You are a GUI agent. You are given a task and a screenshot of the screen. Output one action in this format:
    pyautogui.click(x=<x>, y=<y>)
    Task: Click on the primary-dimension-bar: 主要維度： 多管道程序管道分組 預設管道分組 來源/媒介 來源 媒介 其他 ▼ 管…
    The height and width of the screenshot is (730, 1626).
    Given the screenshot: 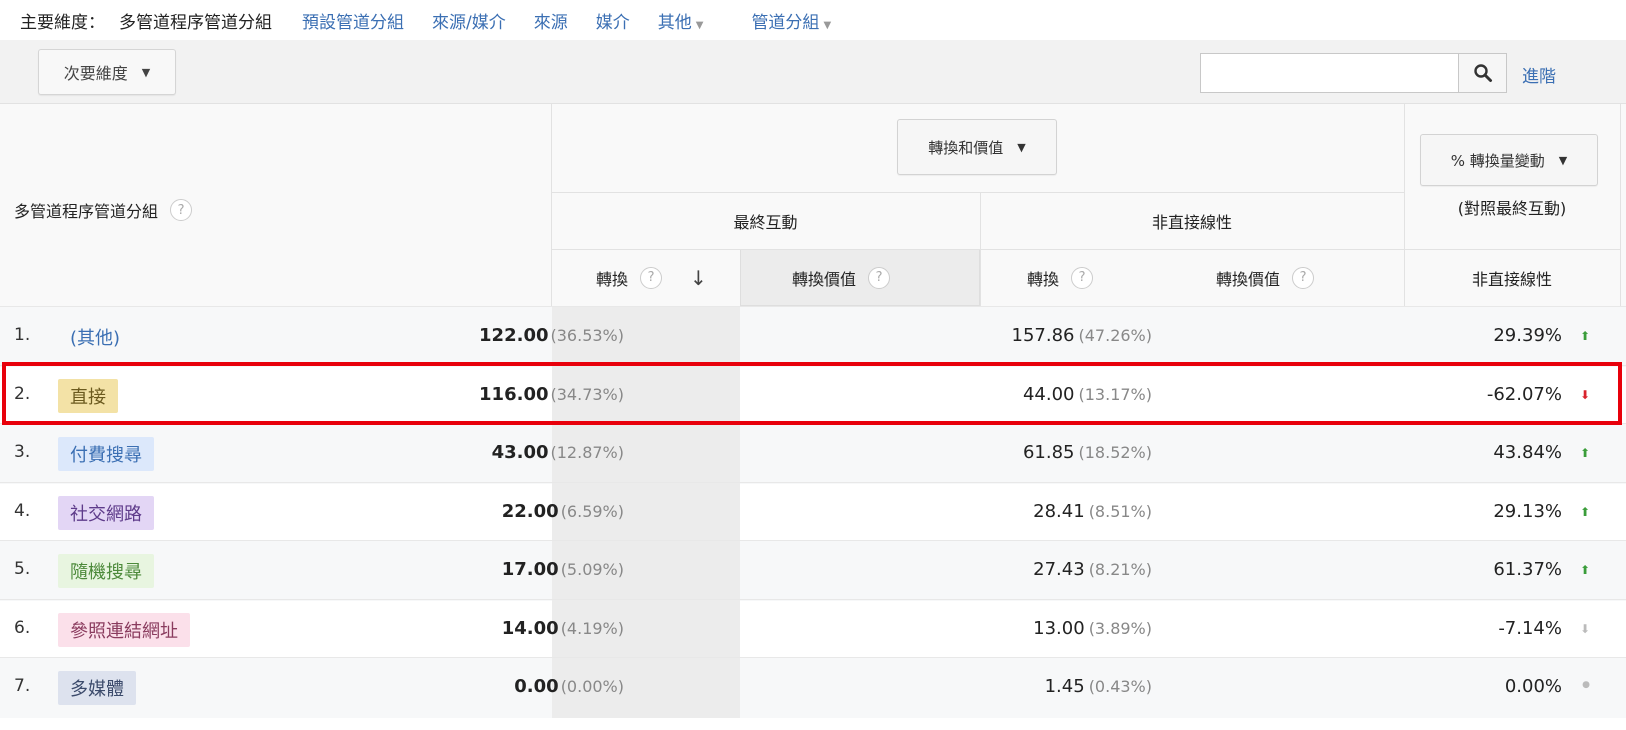 What is the action you would take?
    pyautogui.click(x=813, y=20)
    